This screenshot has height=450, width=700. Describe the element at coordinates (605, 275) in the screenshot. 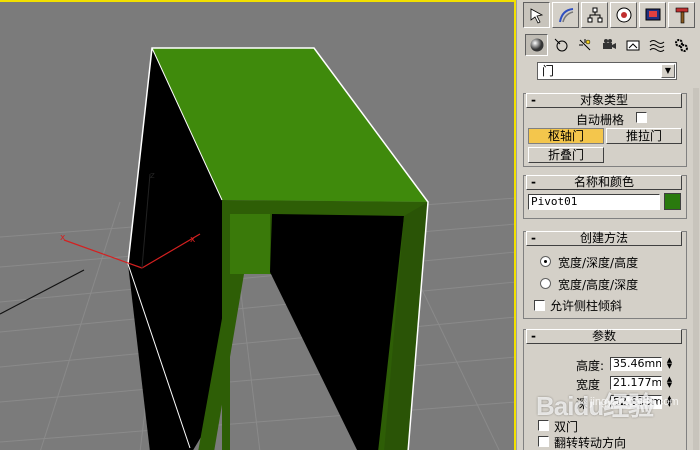

I see `creation-method-rollout: - 创建方法 宽度/深度/高度 宽度/高度/深度 允许侧柱倾斜` at that location.